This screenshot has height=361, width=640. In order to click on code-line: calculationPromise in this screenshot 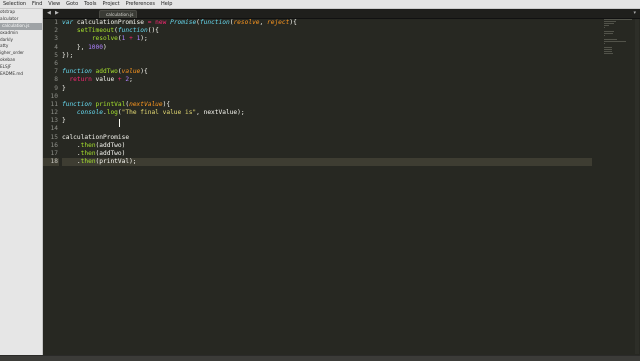, I will do `click(327, 138)`.